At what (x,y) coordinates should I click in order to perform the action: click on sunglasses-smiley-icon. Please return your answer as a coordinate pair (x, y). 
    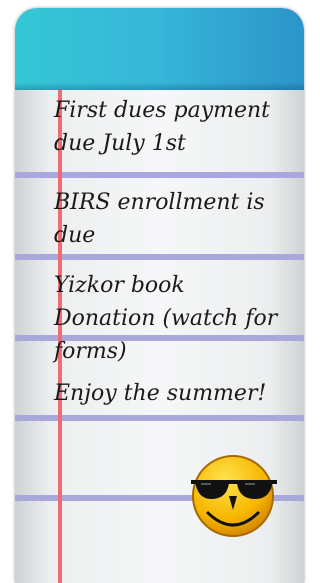
    Looking at the image, I should click on (234, 496).